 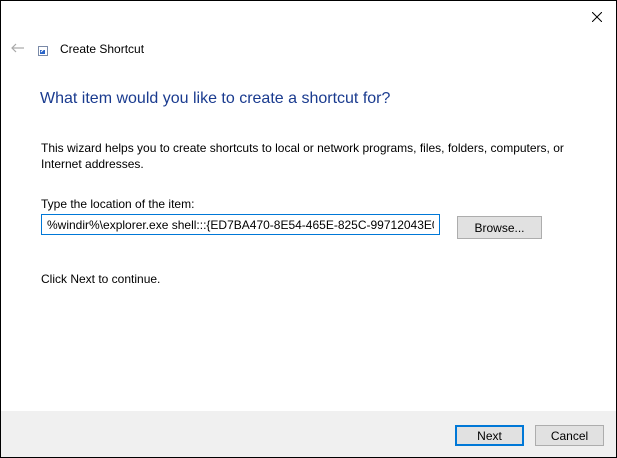 I want to click on back-button, so click(x=18, y=48).